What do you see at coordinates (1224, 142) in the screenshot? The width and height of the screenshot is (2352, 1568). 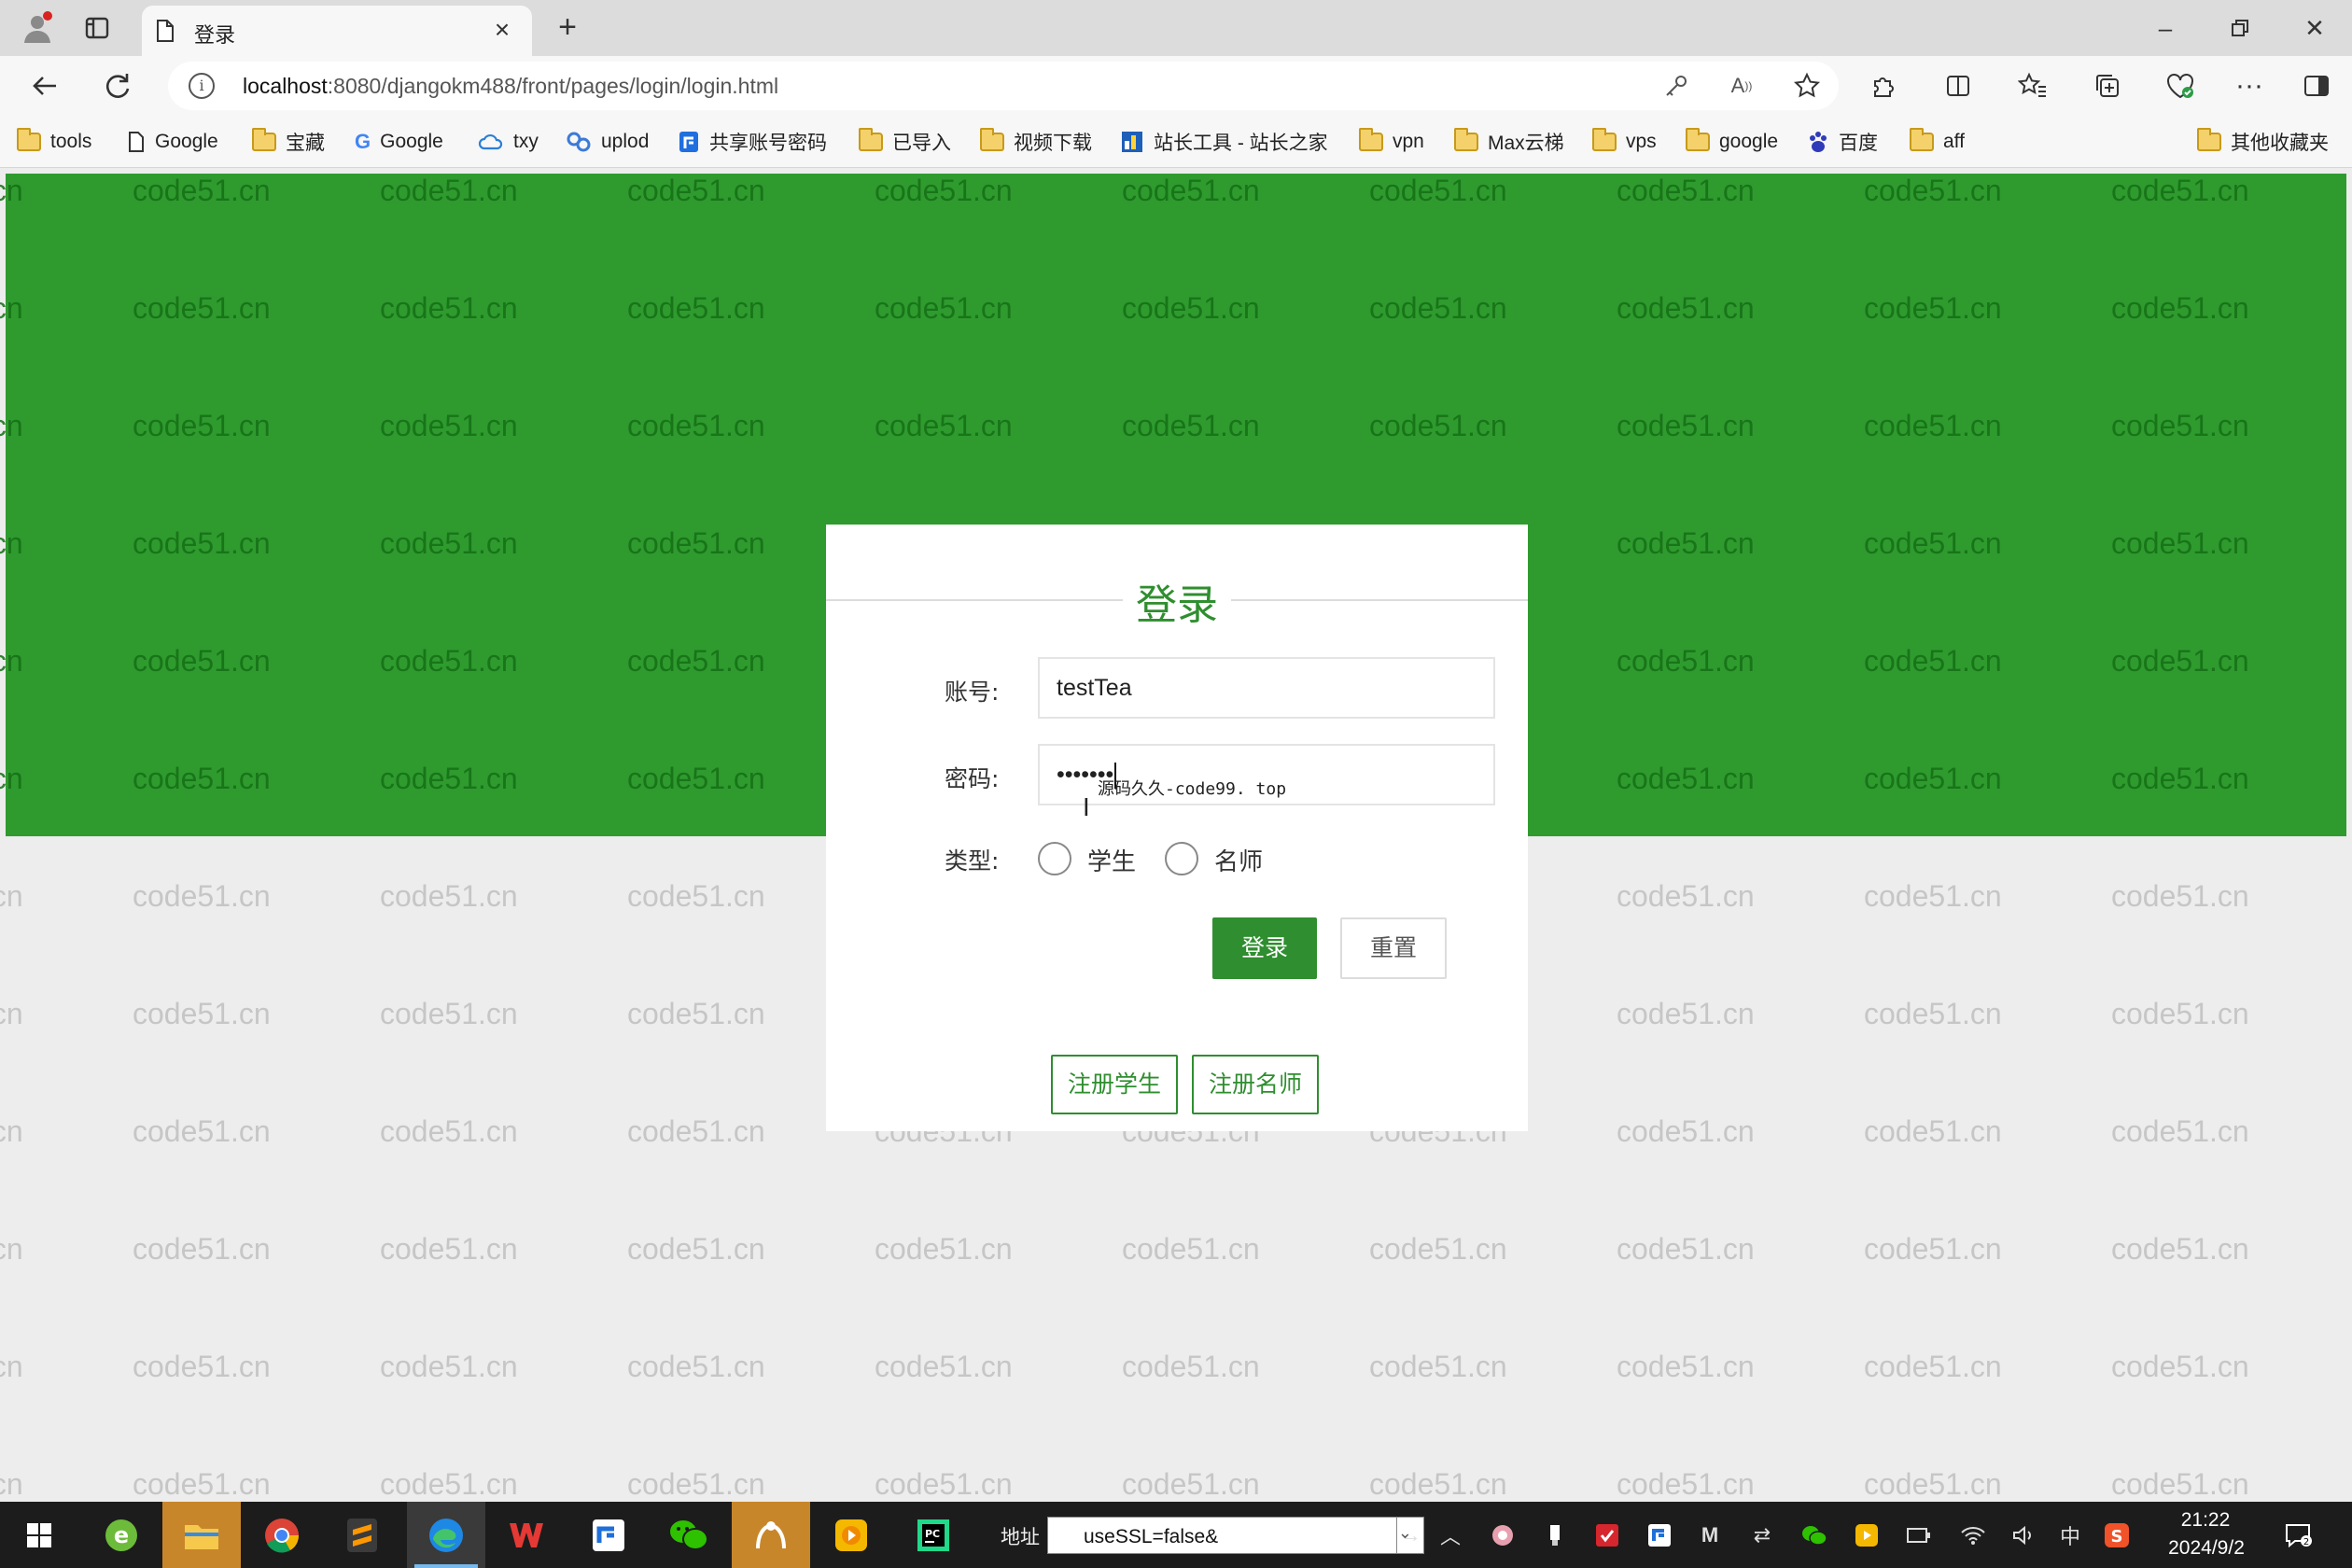 I see `bookmark-webmaster-tools: 站长工具 - 站长之家` at bounding box center [1224, 142].